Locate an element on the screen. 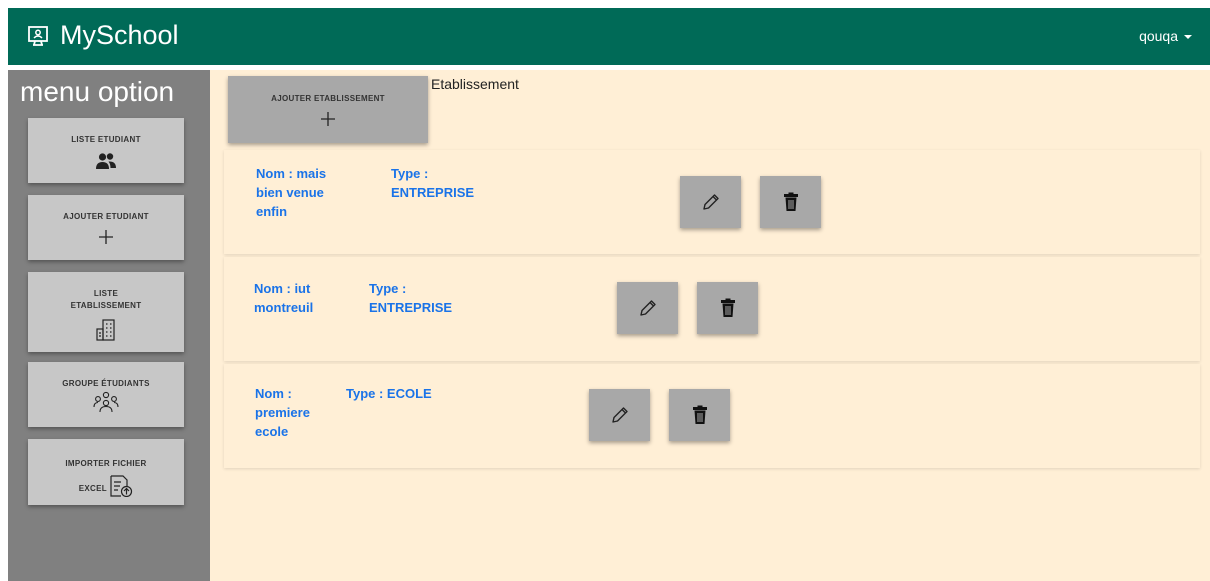 The height and width of the screenshot is (581, 1210). username: qouqa is located at coordinates (1158, 36).